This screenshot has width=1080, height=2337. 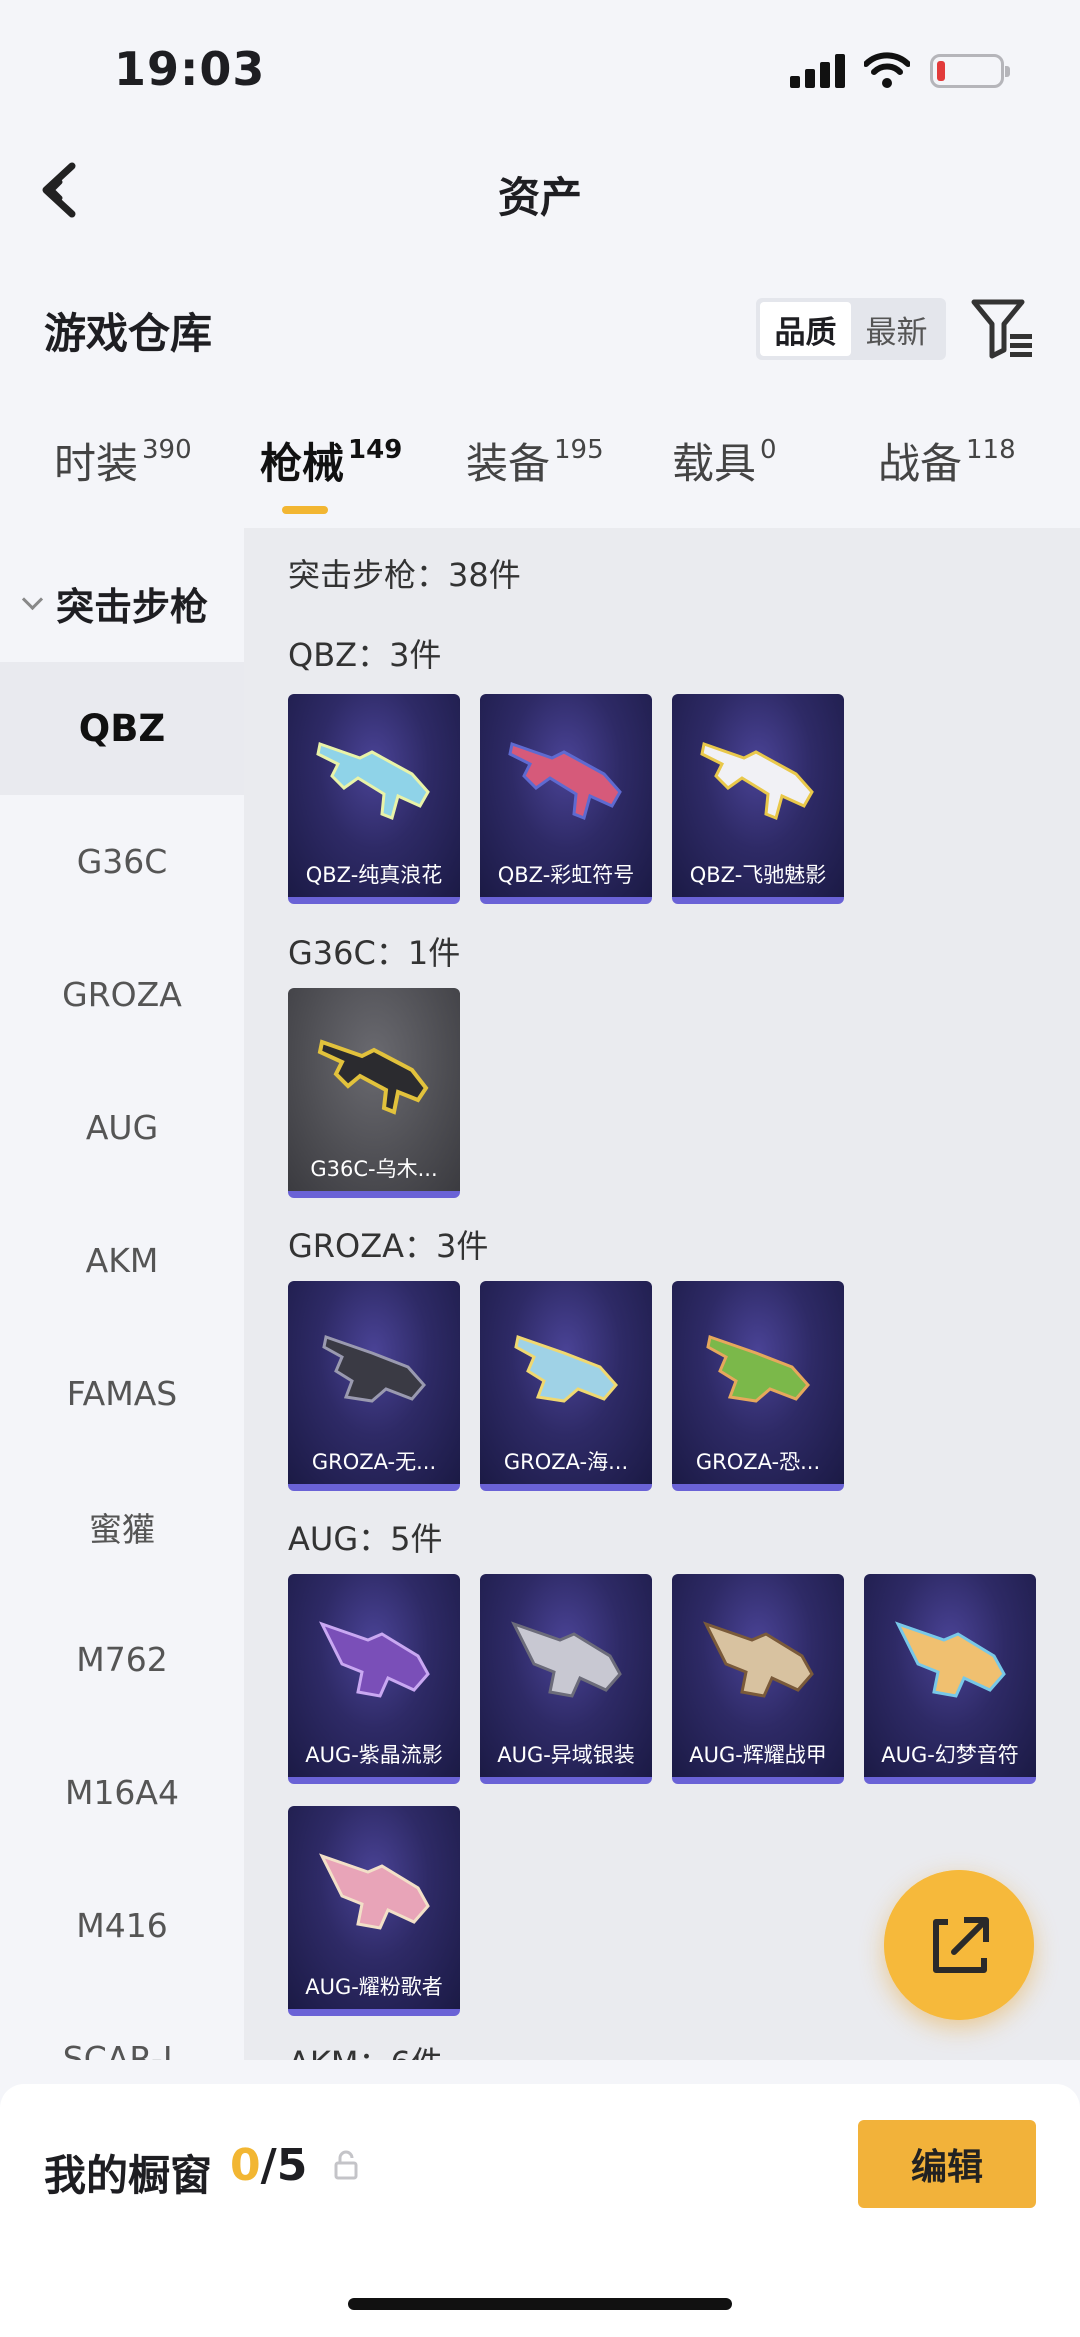 What do you see at coordinates (33, 603) in the screenshot?
I see `chevron-down-icon` at bounding box center [33, 603].